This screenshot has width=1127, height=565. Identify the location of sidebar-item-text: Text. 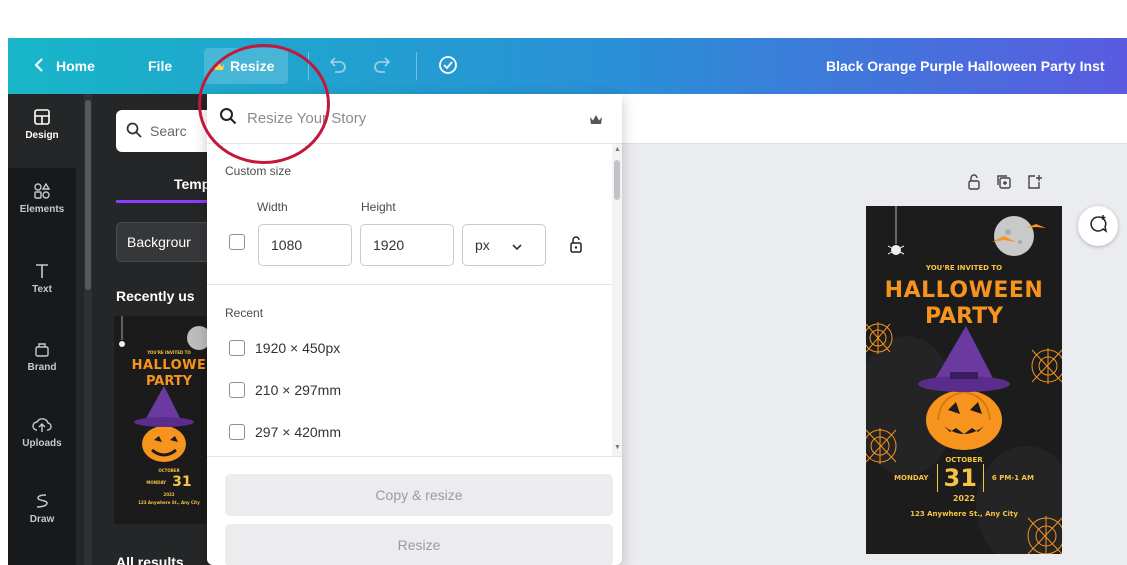
(42, 285).